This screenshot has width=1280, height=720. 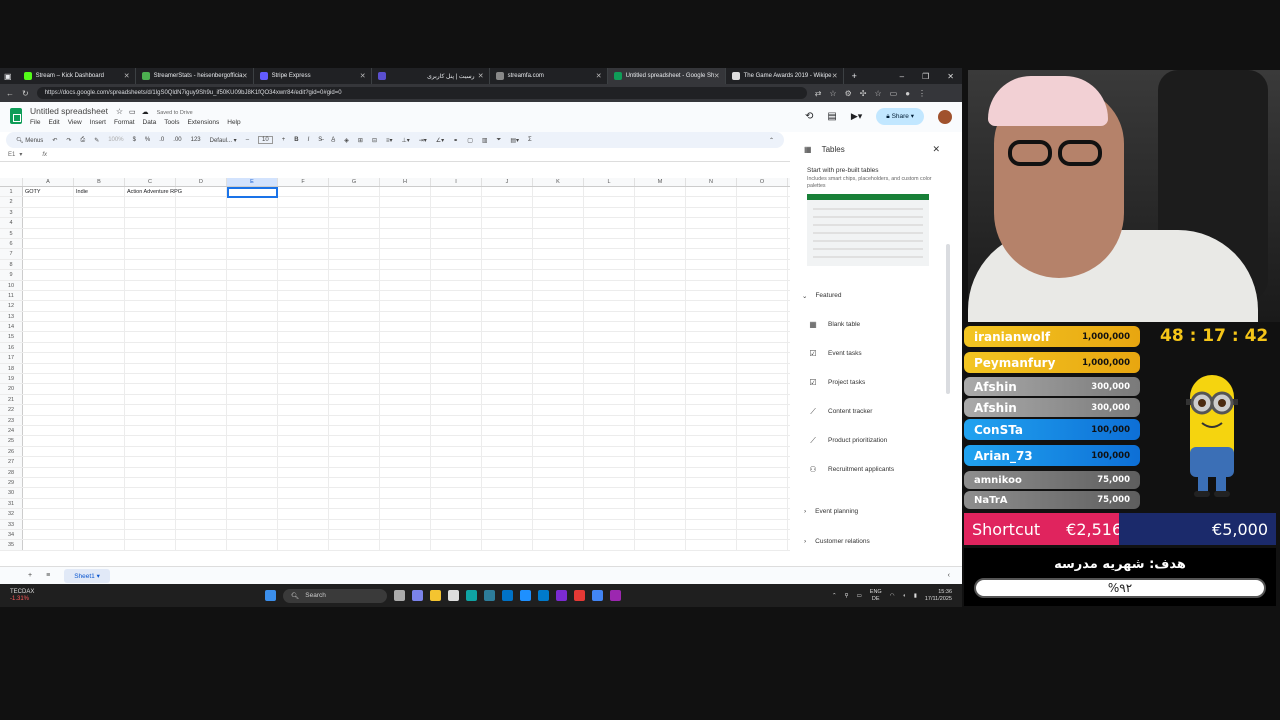 I want to click on filter-views-icon: ▤▾, so click(x=514, y=140).